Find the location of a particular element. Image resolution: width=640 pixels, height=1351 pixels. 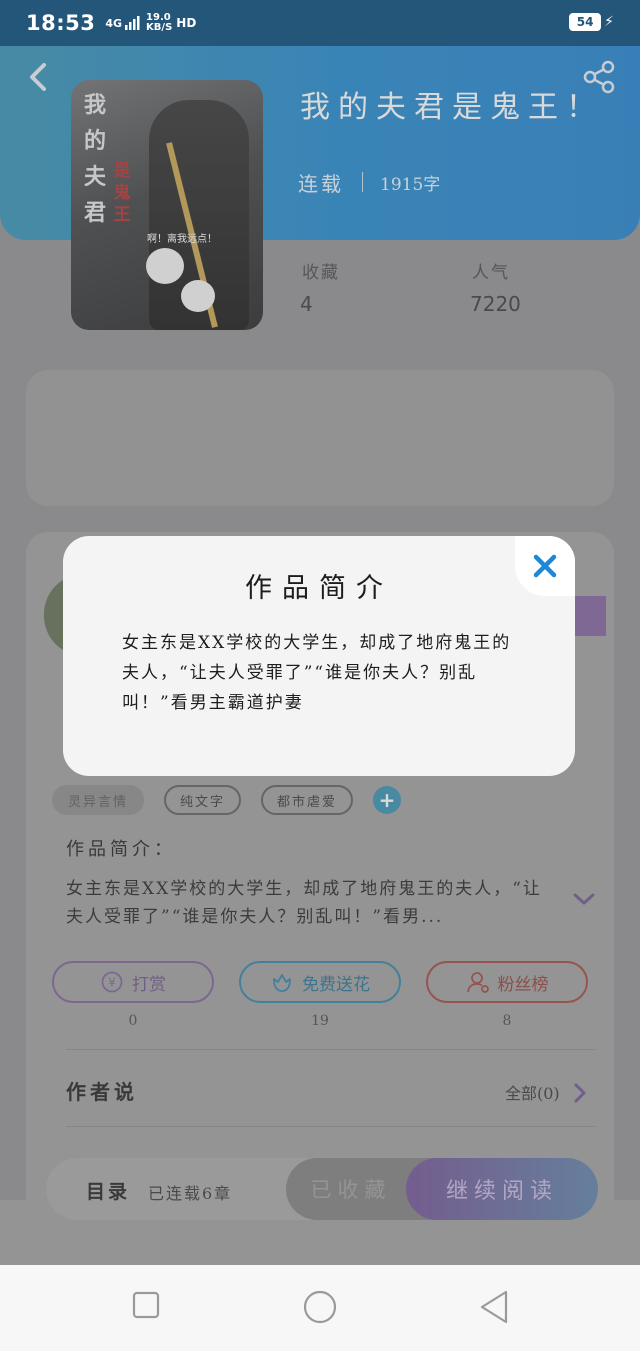

signal-icon is located at coordinates (132, 23).